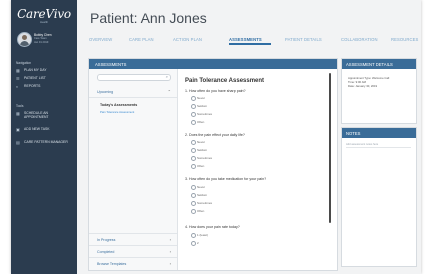  Describe the element at coordinates (117, 112) in the screenshot. I see `todays-assessment-link: Pain Tolerance Assessment` at that location.